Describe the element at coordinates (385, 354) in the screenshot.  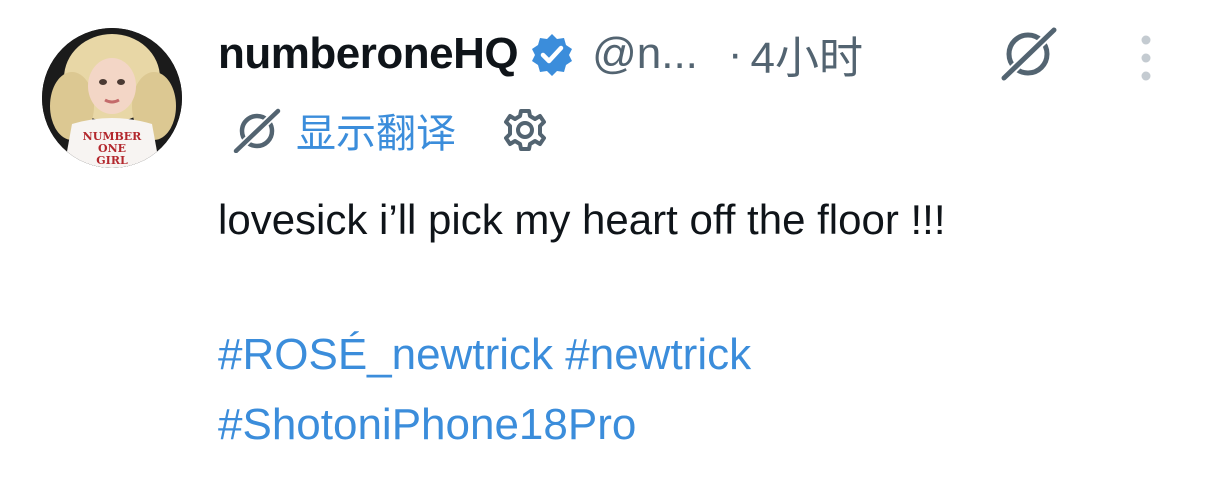
I see `hashtag-link: #ROSÉ_newtrick` at that location.